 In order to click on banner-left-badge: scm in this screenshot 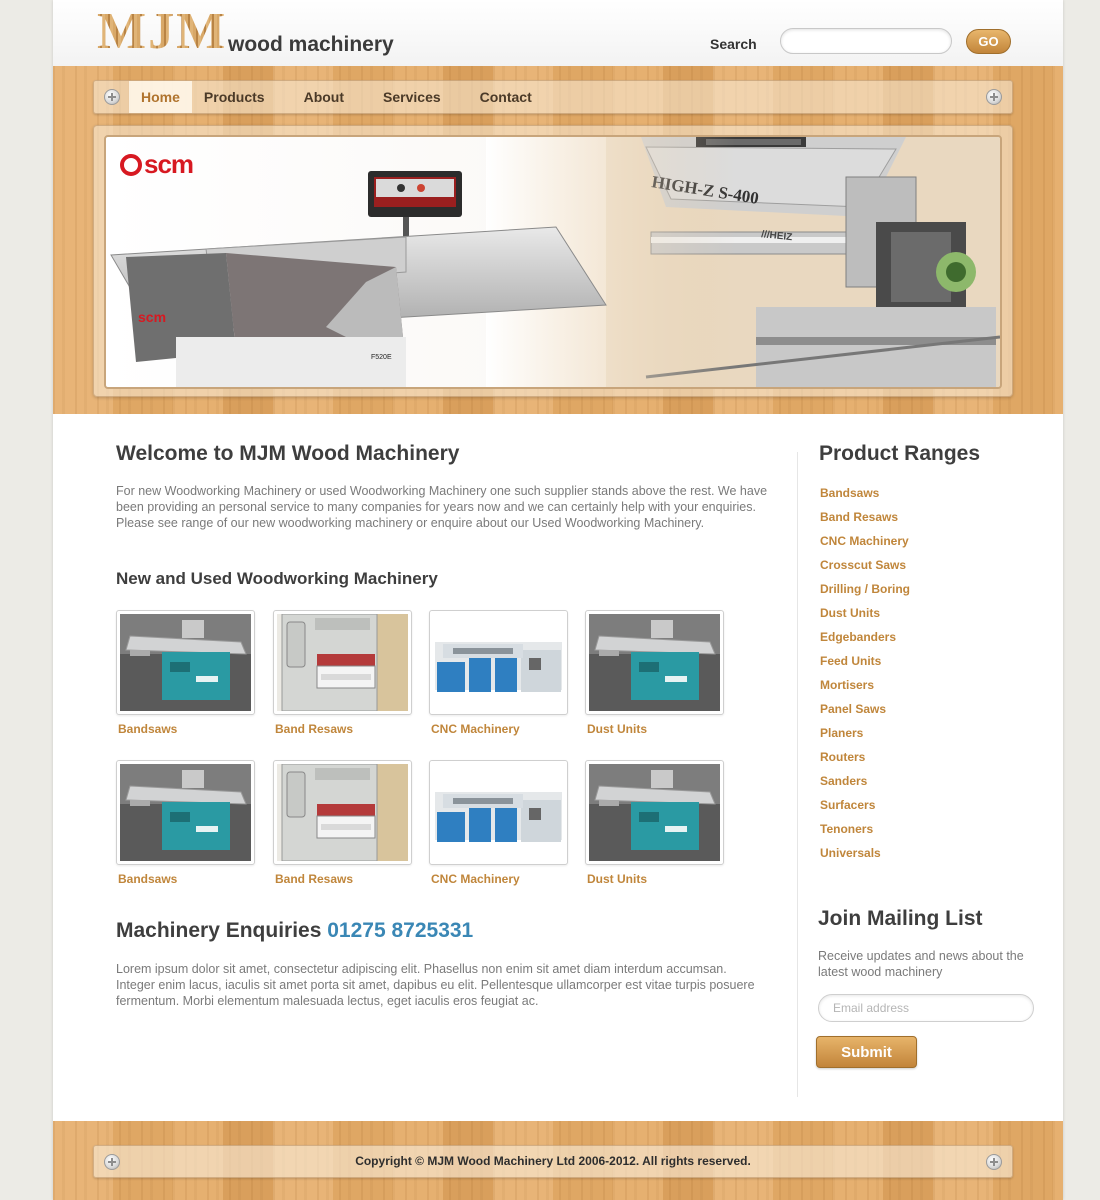, I will do `click(152, 317)`.